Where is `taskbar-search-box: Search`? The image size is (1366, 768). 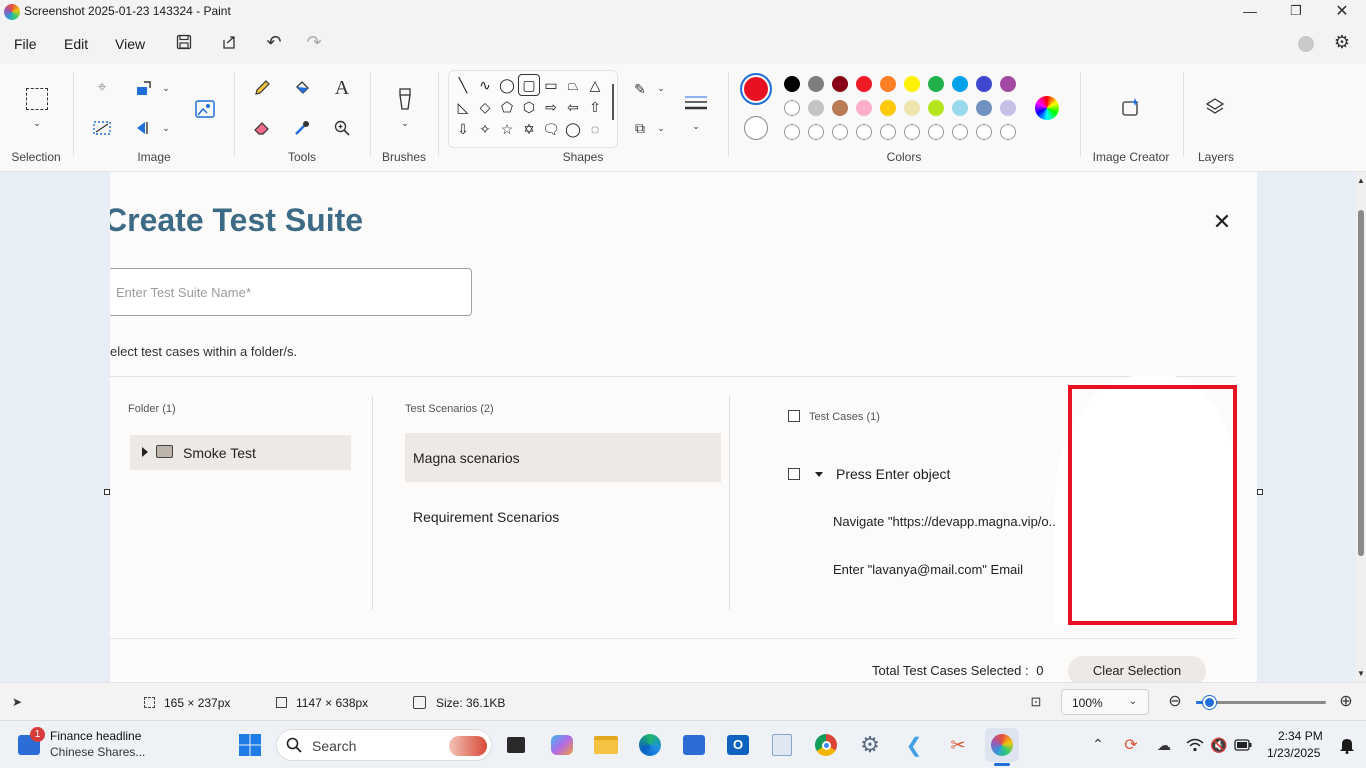 taskbar-search-box: Search is located at coordinates (384, 745).